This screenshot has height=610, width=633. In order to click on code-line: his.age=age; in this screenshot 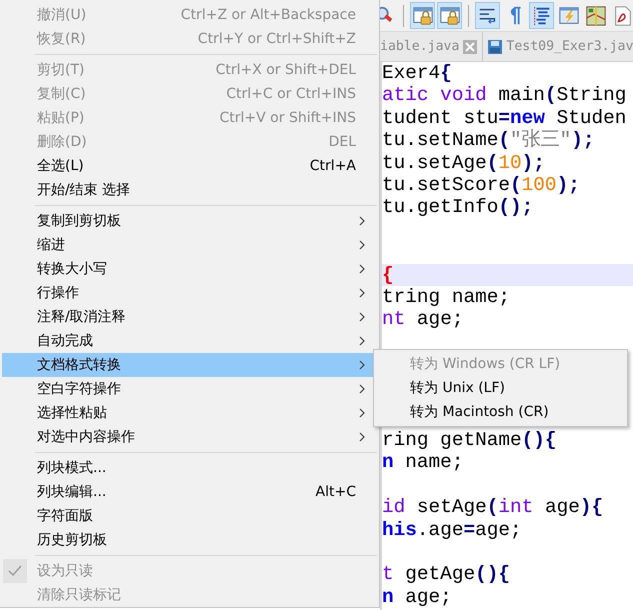, I will do `click(452, 529)`.